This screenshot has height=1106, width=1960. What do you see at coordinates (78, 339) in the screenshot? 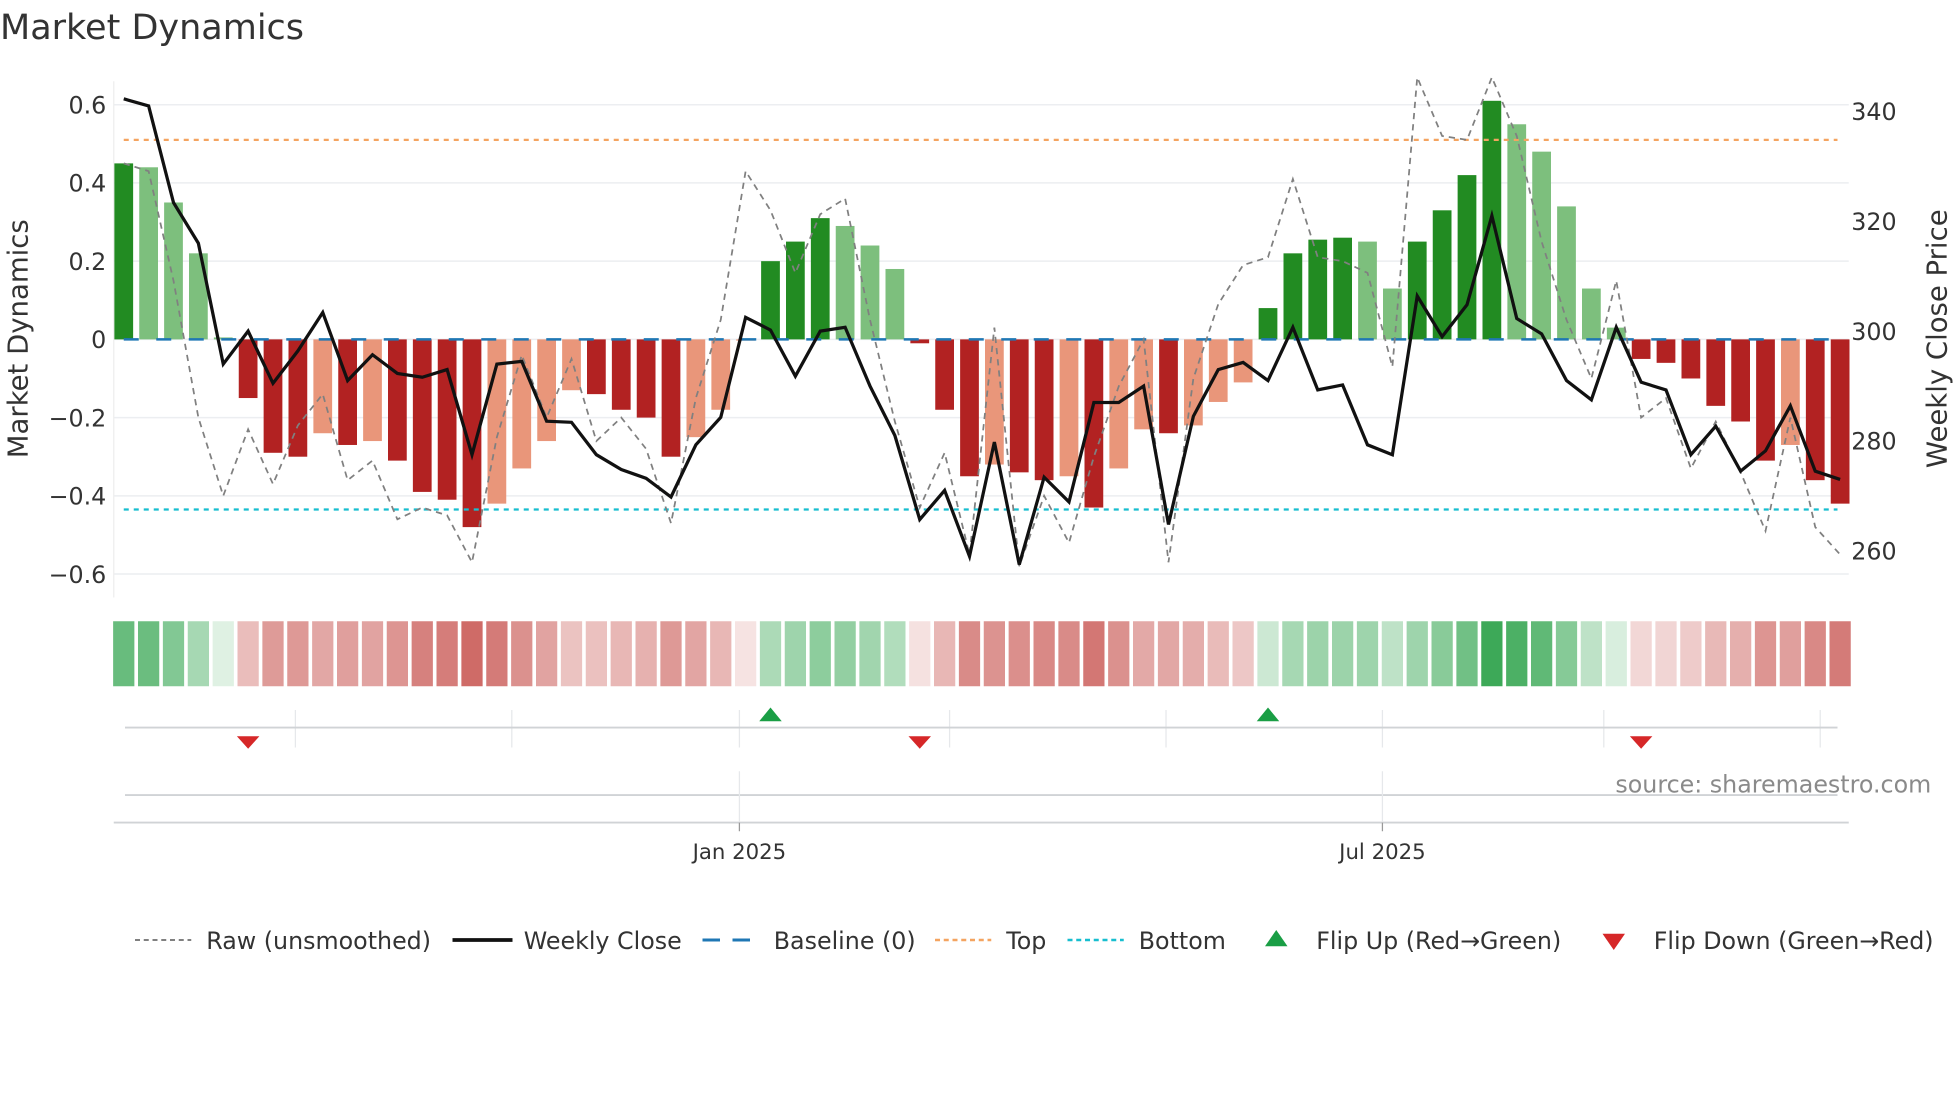
I see `left-axis: 0.6 0.4 0.2 0 −0.2 −0.4 −0.6` at bounding box center [78, 339].